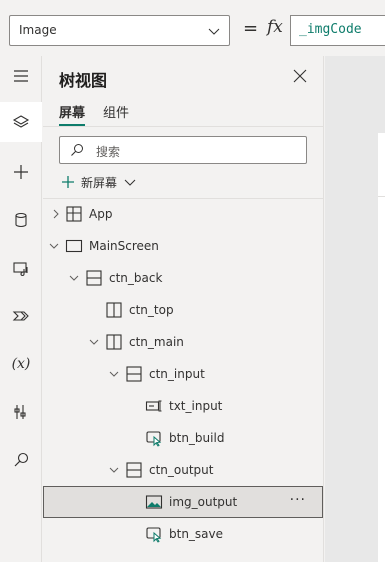  I want to click on app-icon, so click(74, 214).